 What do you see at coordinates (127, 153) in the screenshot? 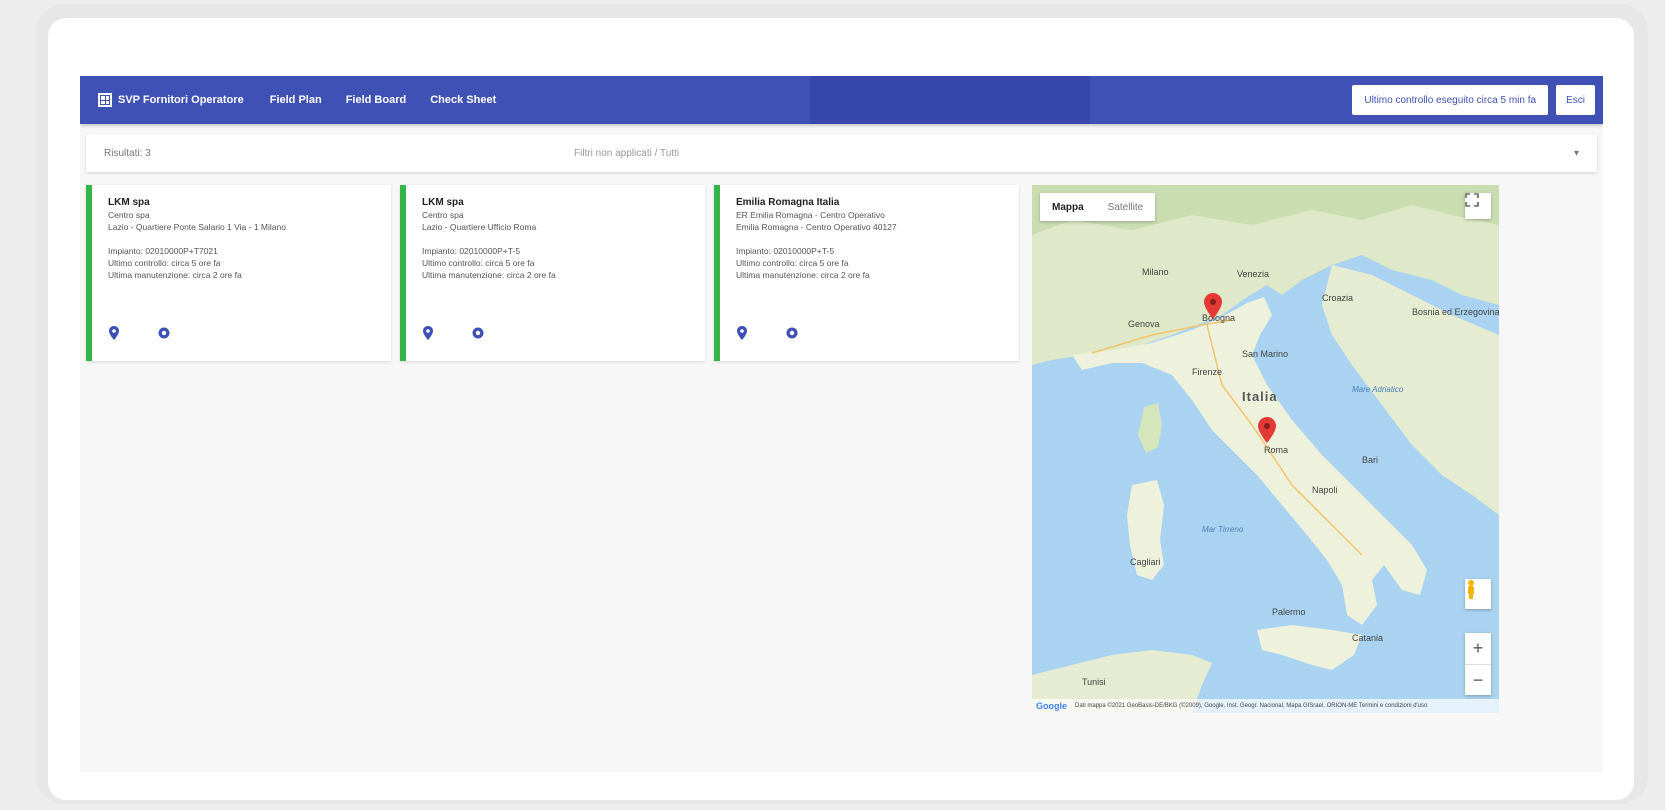
I see `results-count: Risultati: 3` at bounding box center [127, 153].